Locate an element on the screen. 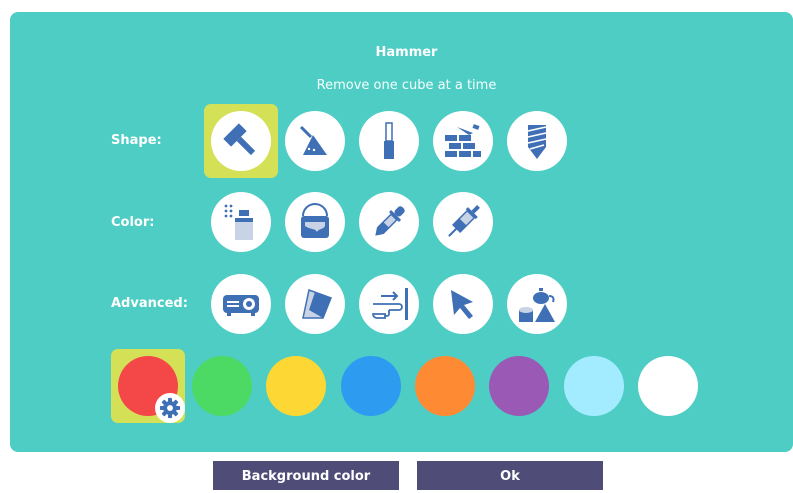 The width and height of the screenshot is (793, 493). paint-bucket-icon is located at coordinates (315, 220).